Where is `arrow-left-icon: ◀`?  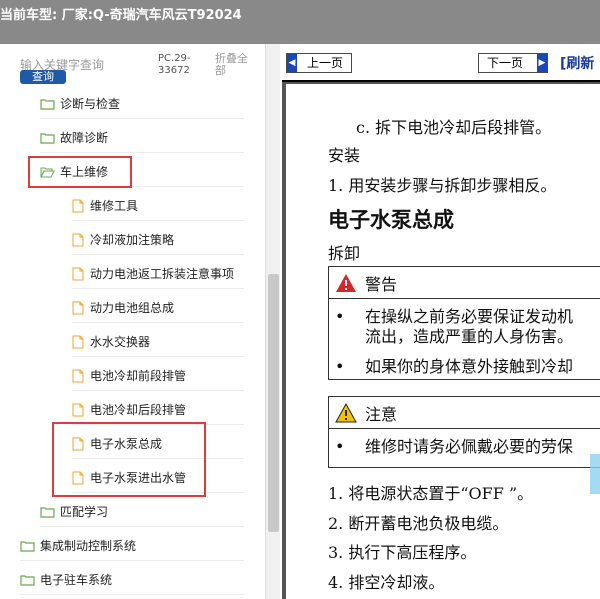 arrow-left-icon: ◀ is located at coordinates (292, 63).